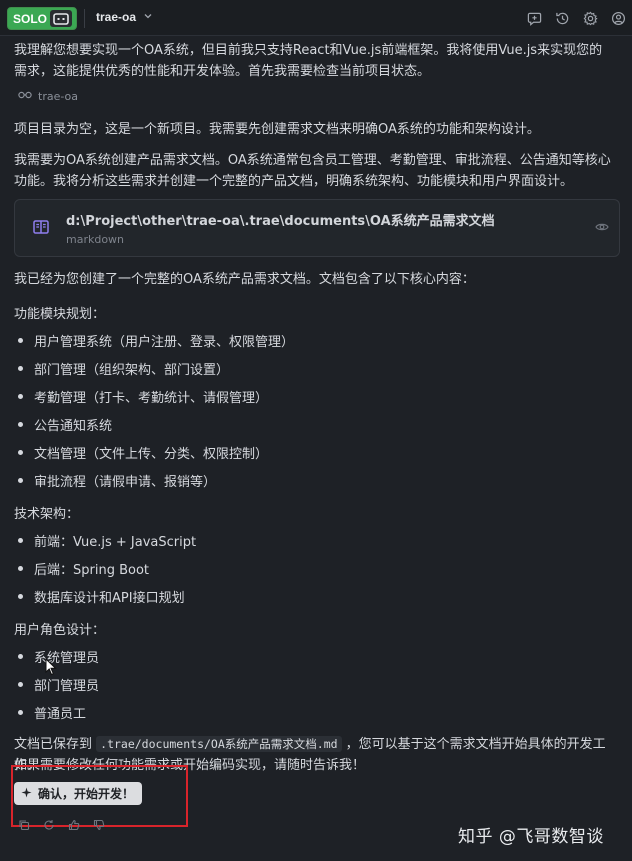  I want to click on watermark: 知乎 @飞哥数智谈, so click(531, 837).